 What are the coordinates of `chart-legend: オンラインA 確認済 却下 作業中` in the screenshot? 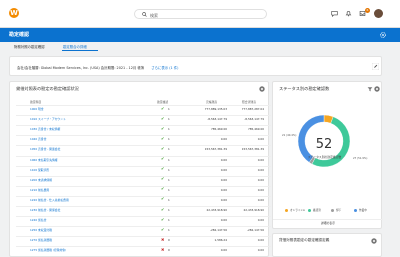 It's located at (332, 211).